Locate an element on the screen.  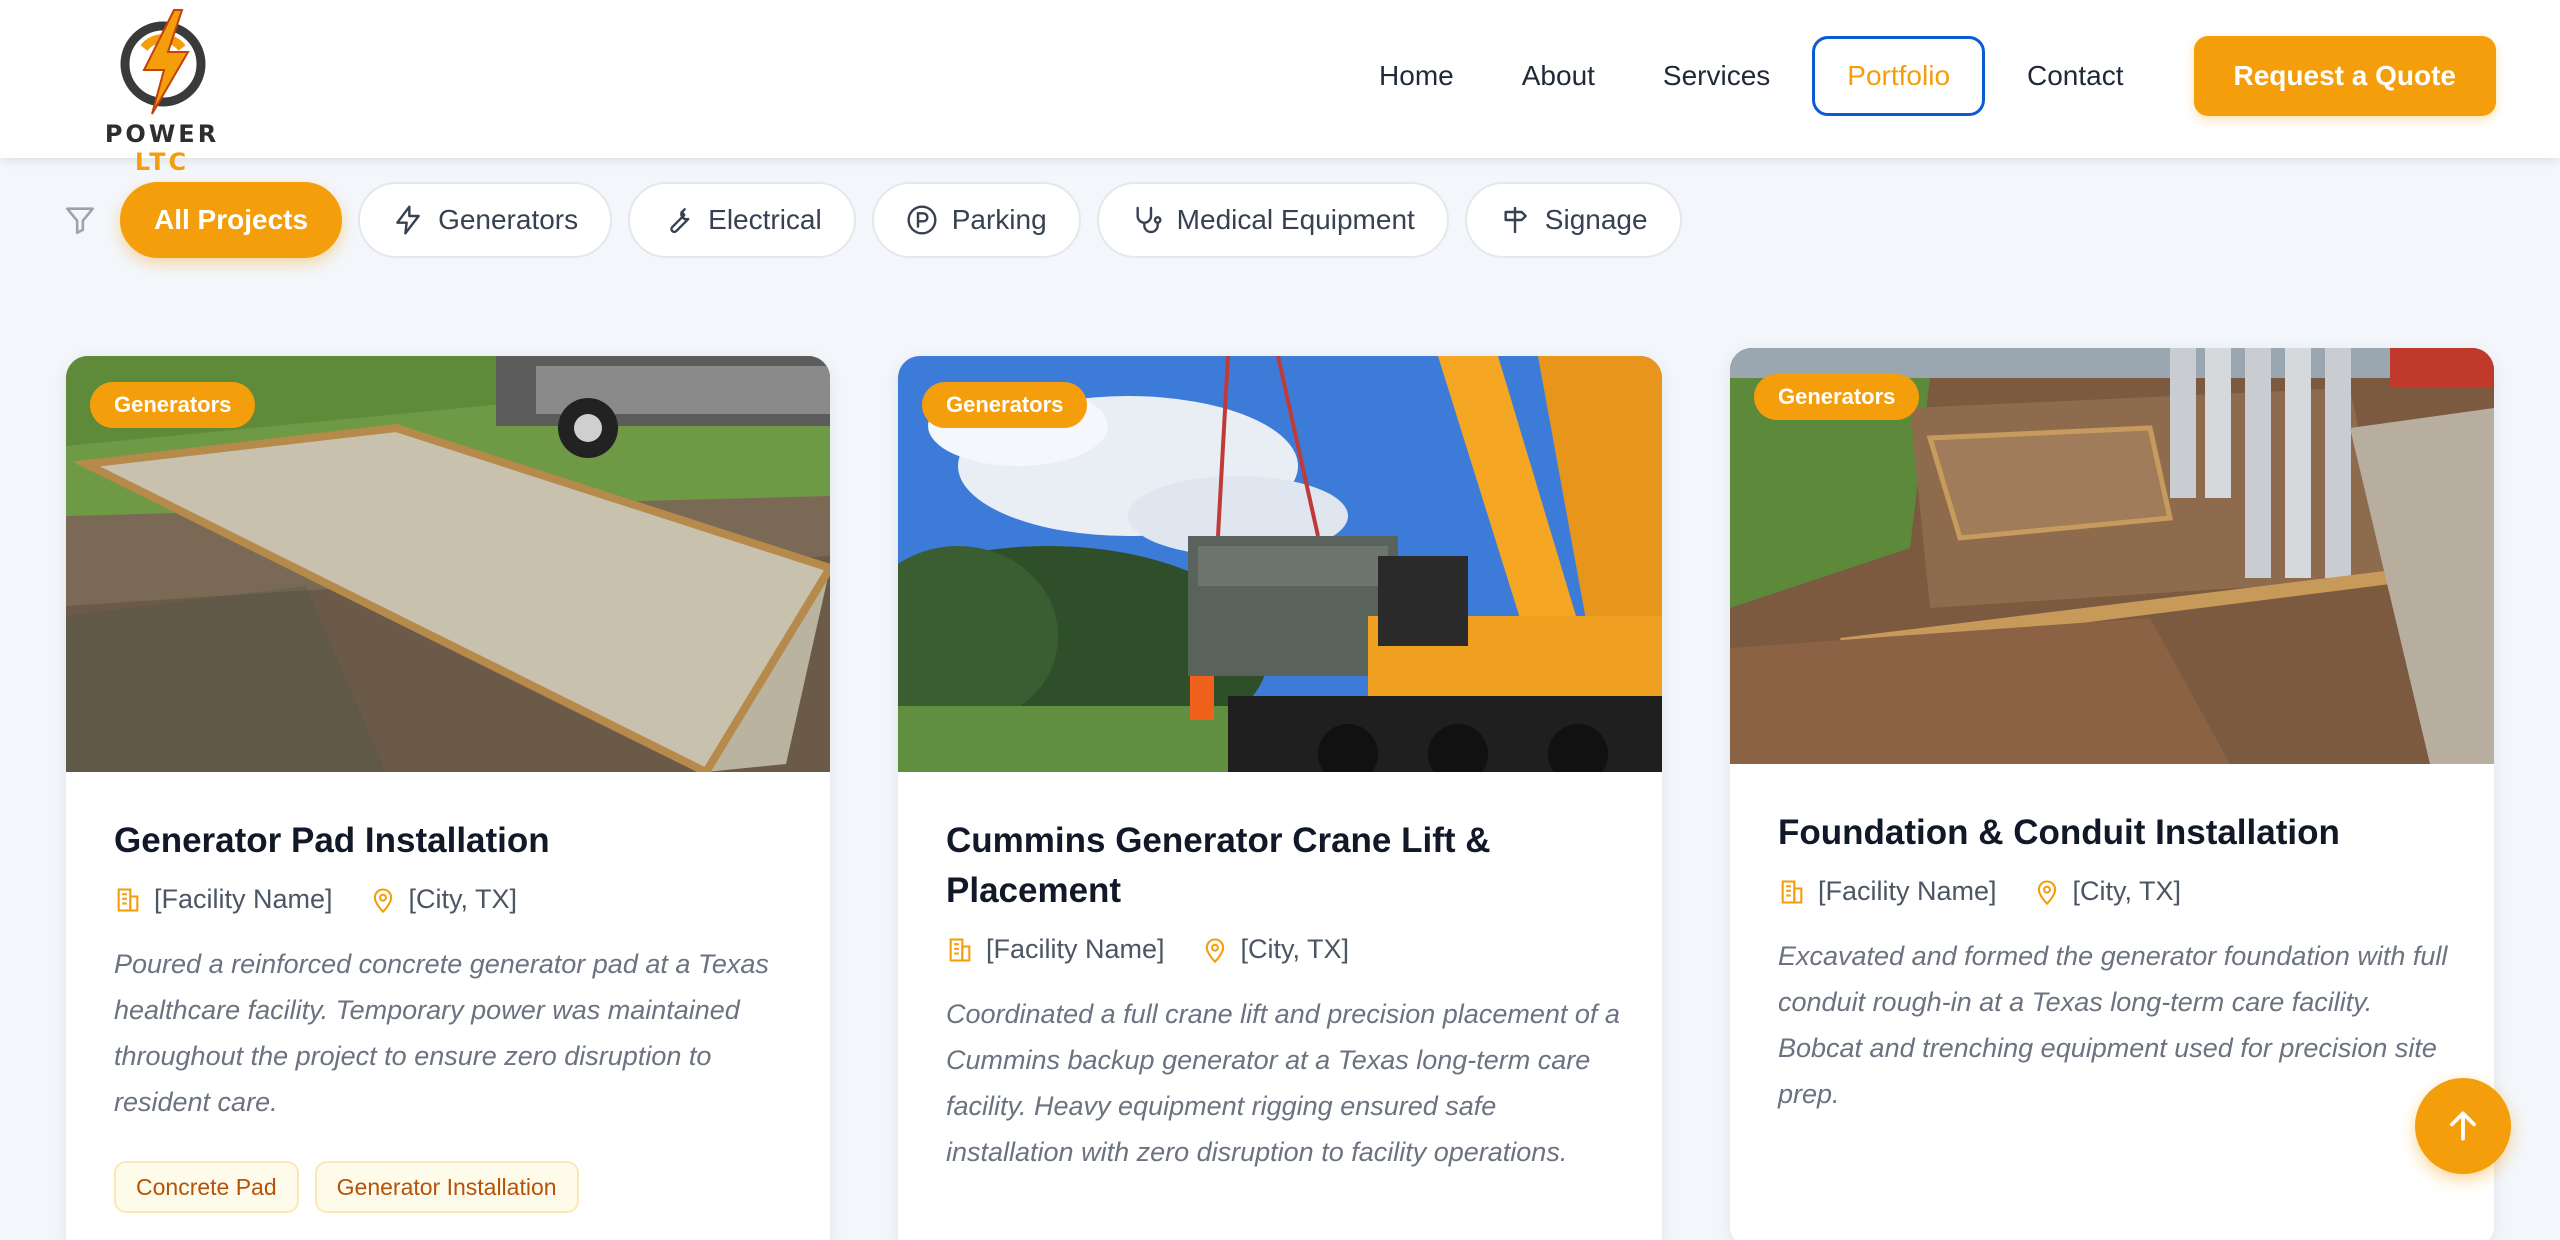
nav-home: Home is located at coordinates (1416, 76).